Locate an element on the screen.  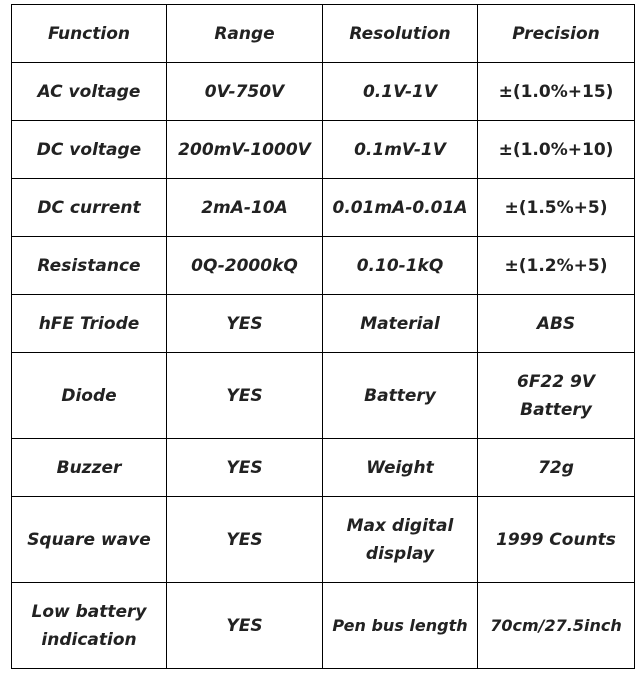
cell-resolution: 0.1V-1V is located at coordinates (400, 91).